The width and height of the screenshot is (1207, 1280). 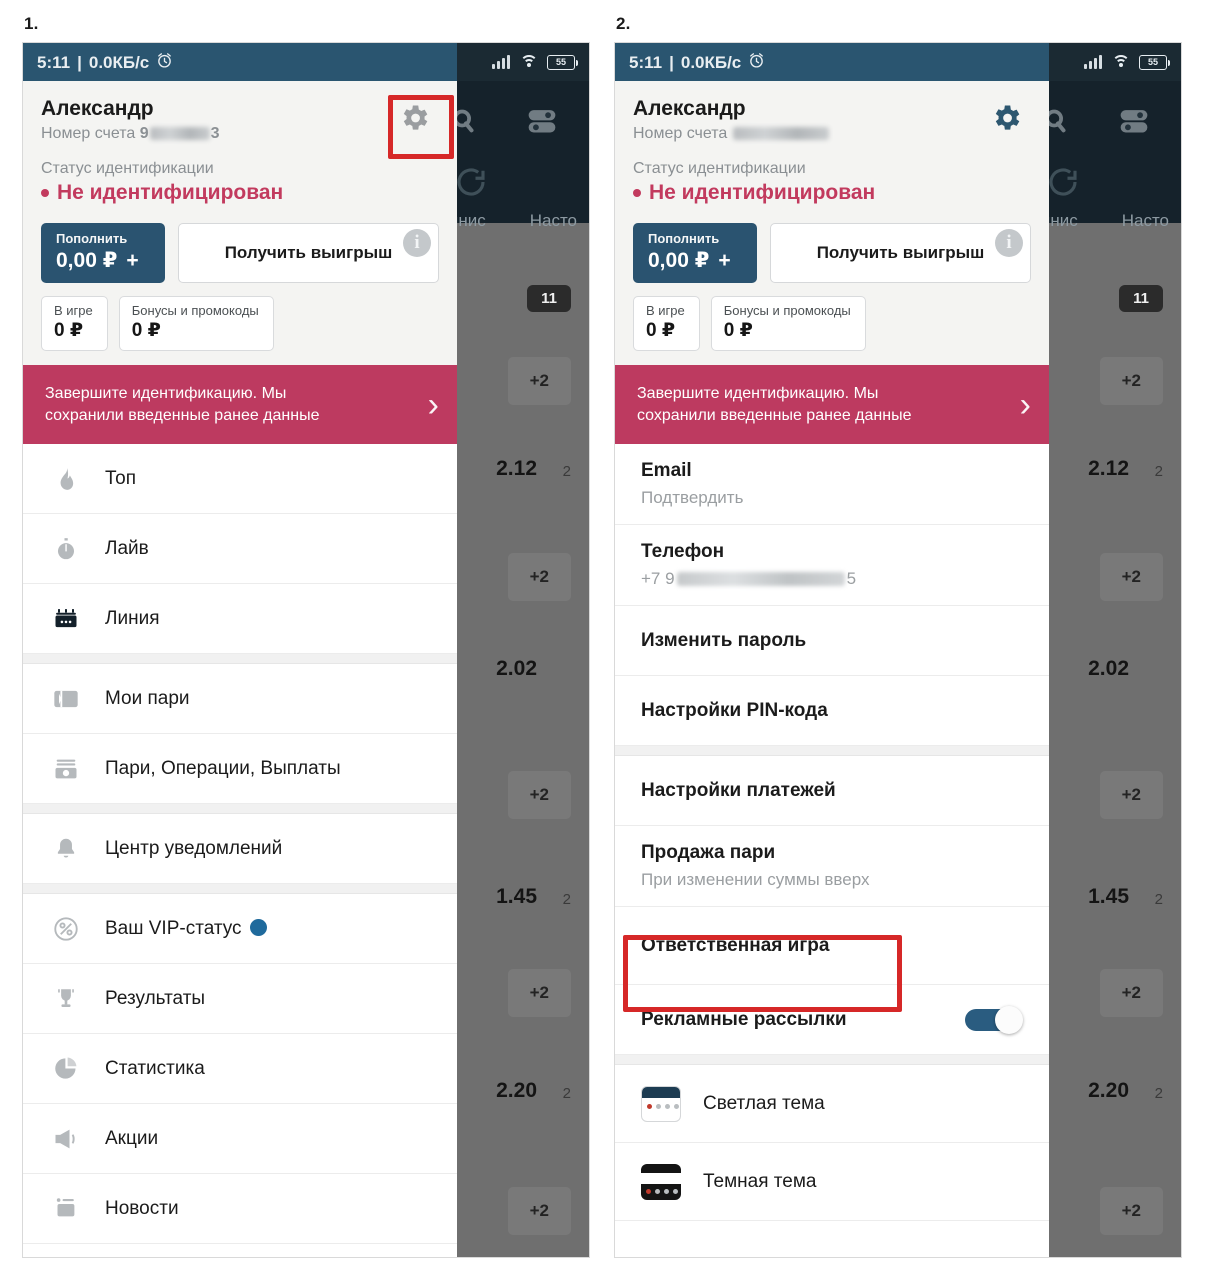 I want to click on in-game-caption: В игре, so click(x=665, y=310).